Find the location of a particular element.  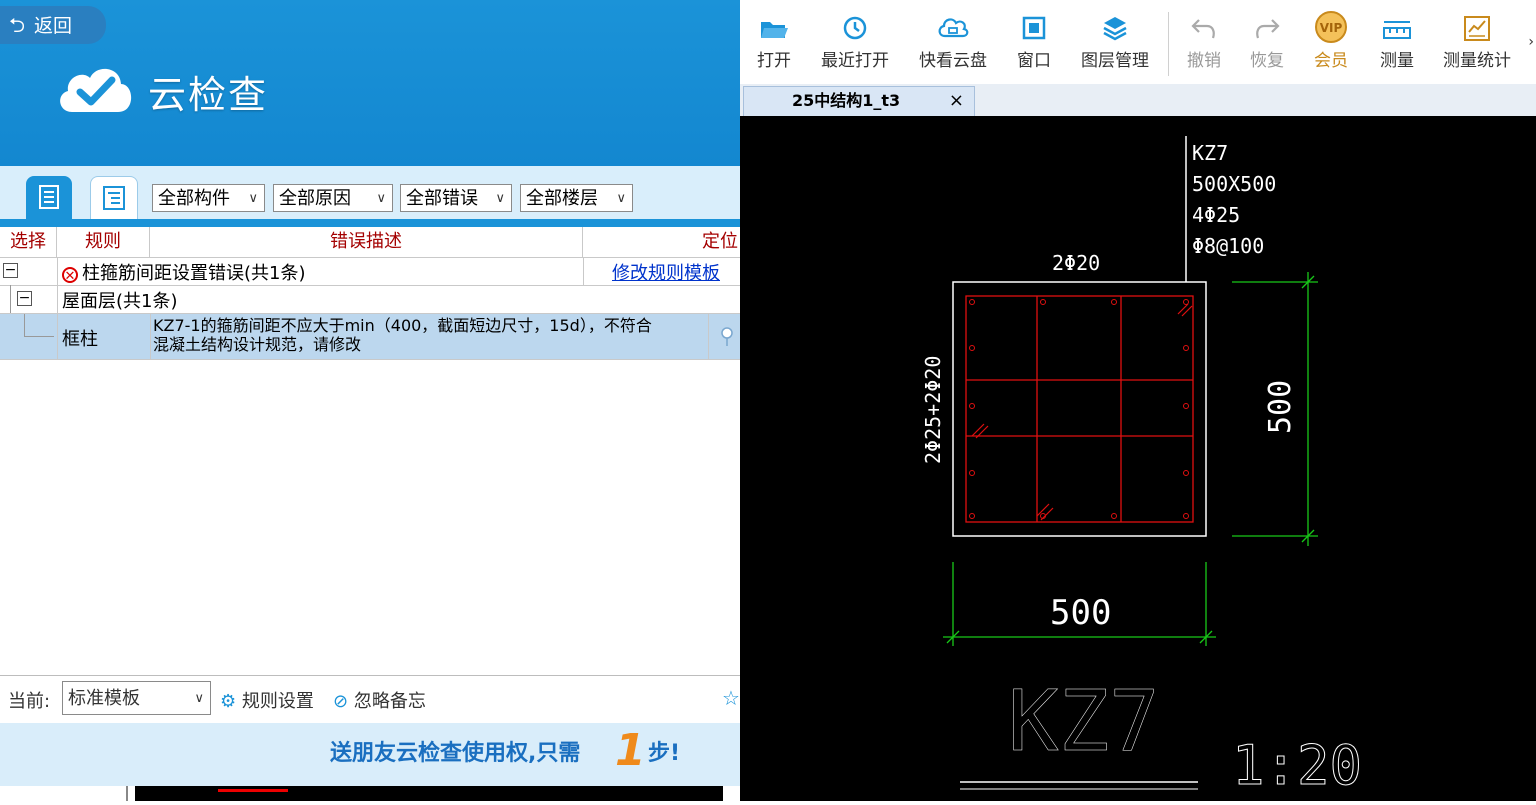

layer-manager-label: 图层管理 is located at coordinates (1115, 61).